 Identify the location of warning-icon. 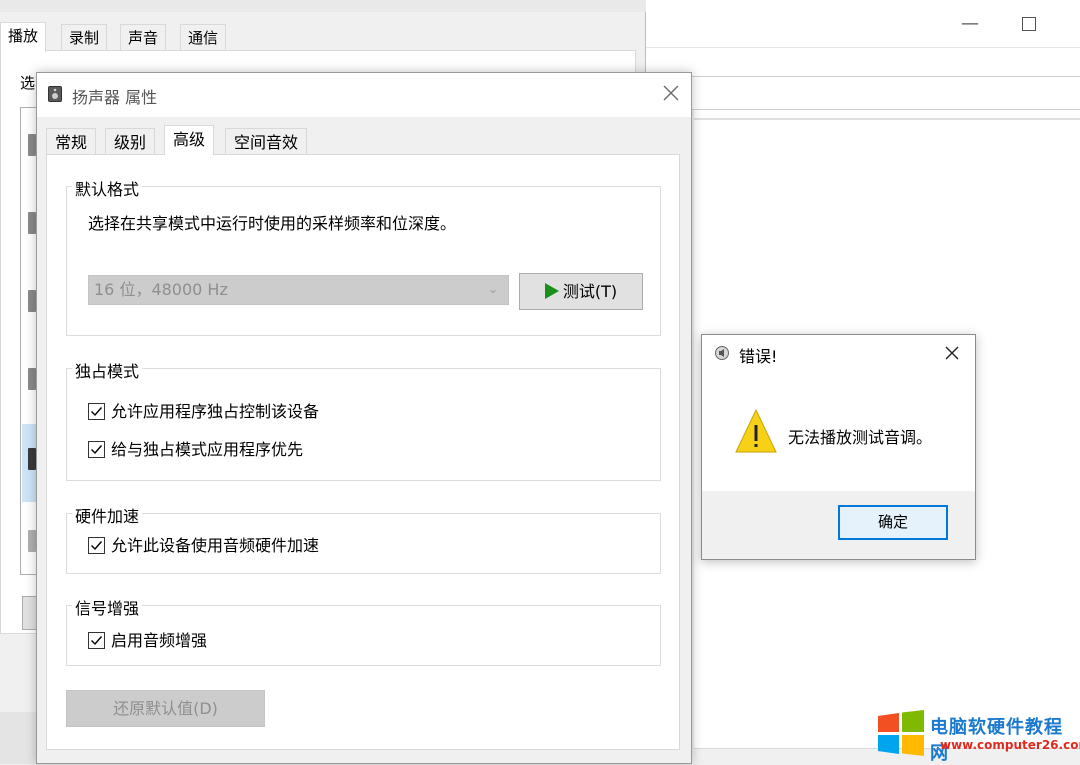
(756, 430).